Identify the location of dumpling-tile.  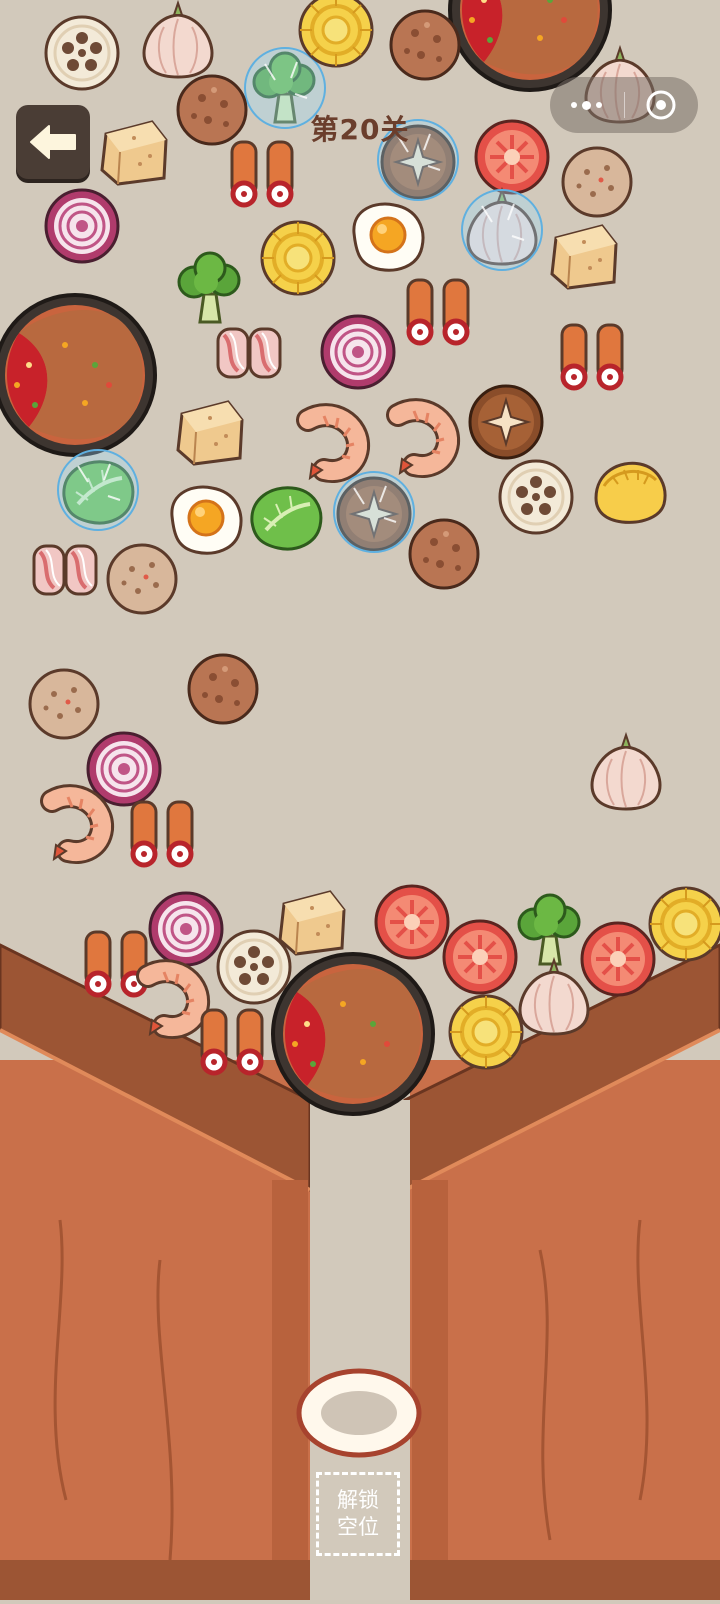
(630, 492).